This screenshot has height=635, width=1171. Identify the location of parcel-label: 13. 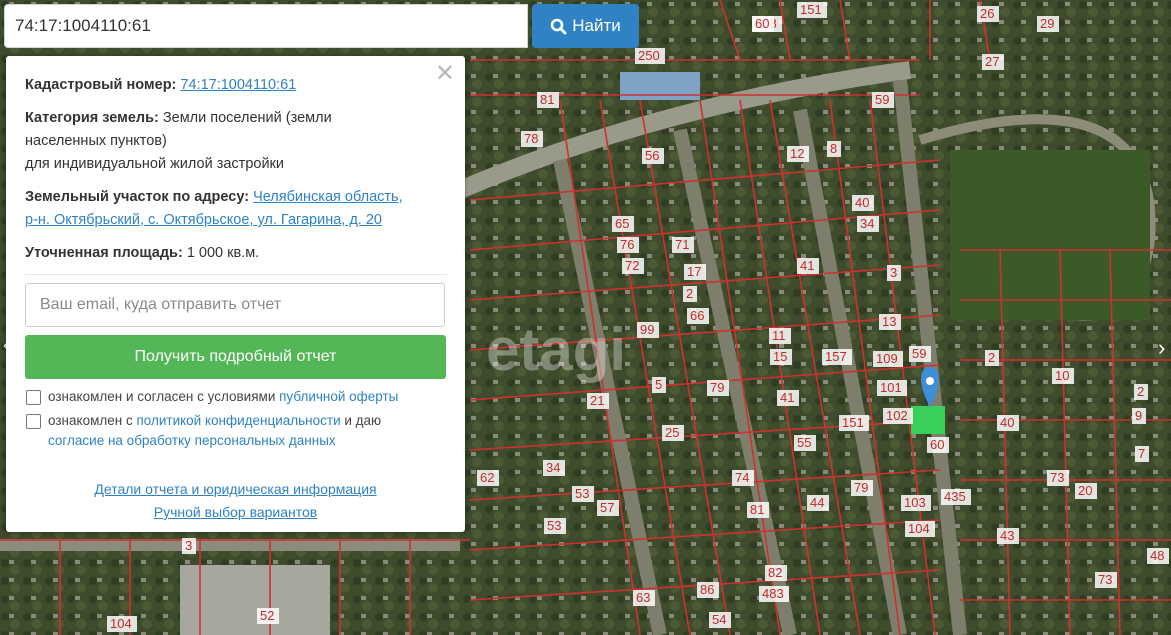
(889, 321).